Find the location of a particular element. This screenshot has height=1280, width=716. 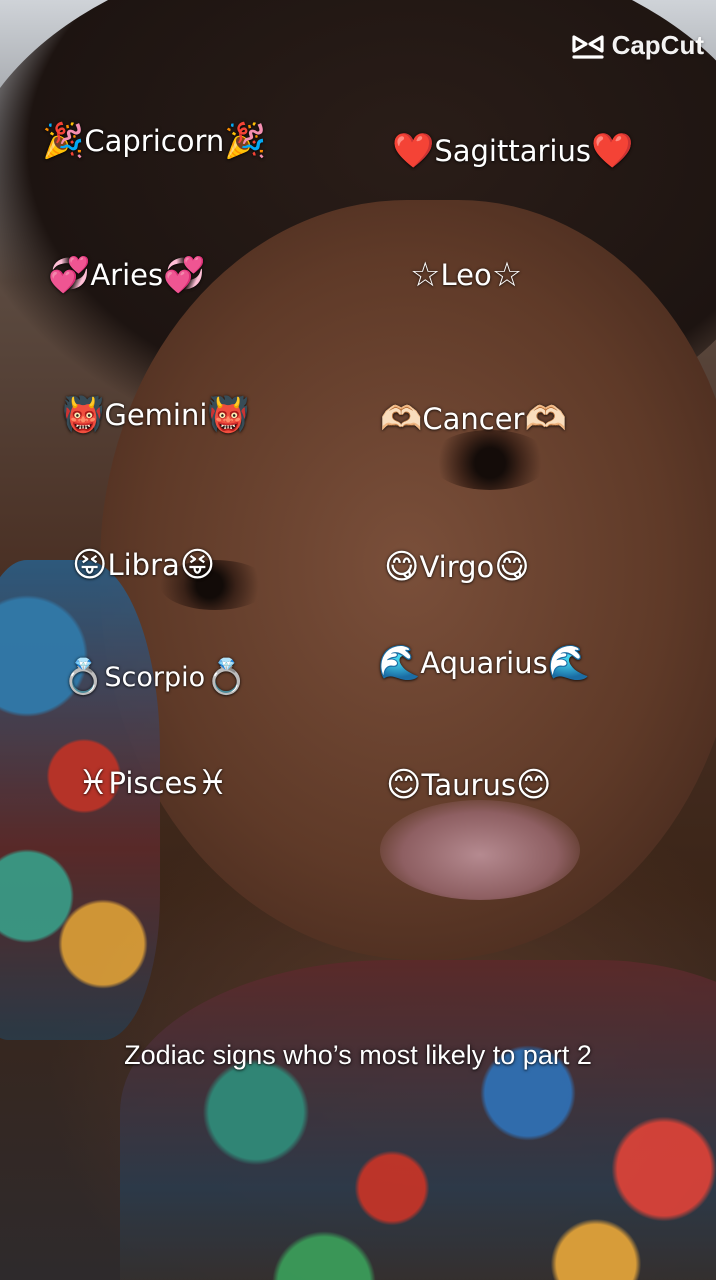

sign-label: Scorpio is located at coordinates (155, 677).